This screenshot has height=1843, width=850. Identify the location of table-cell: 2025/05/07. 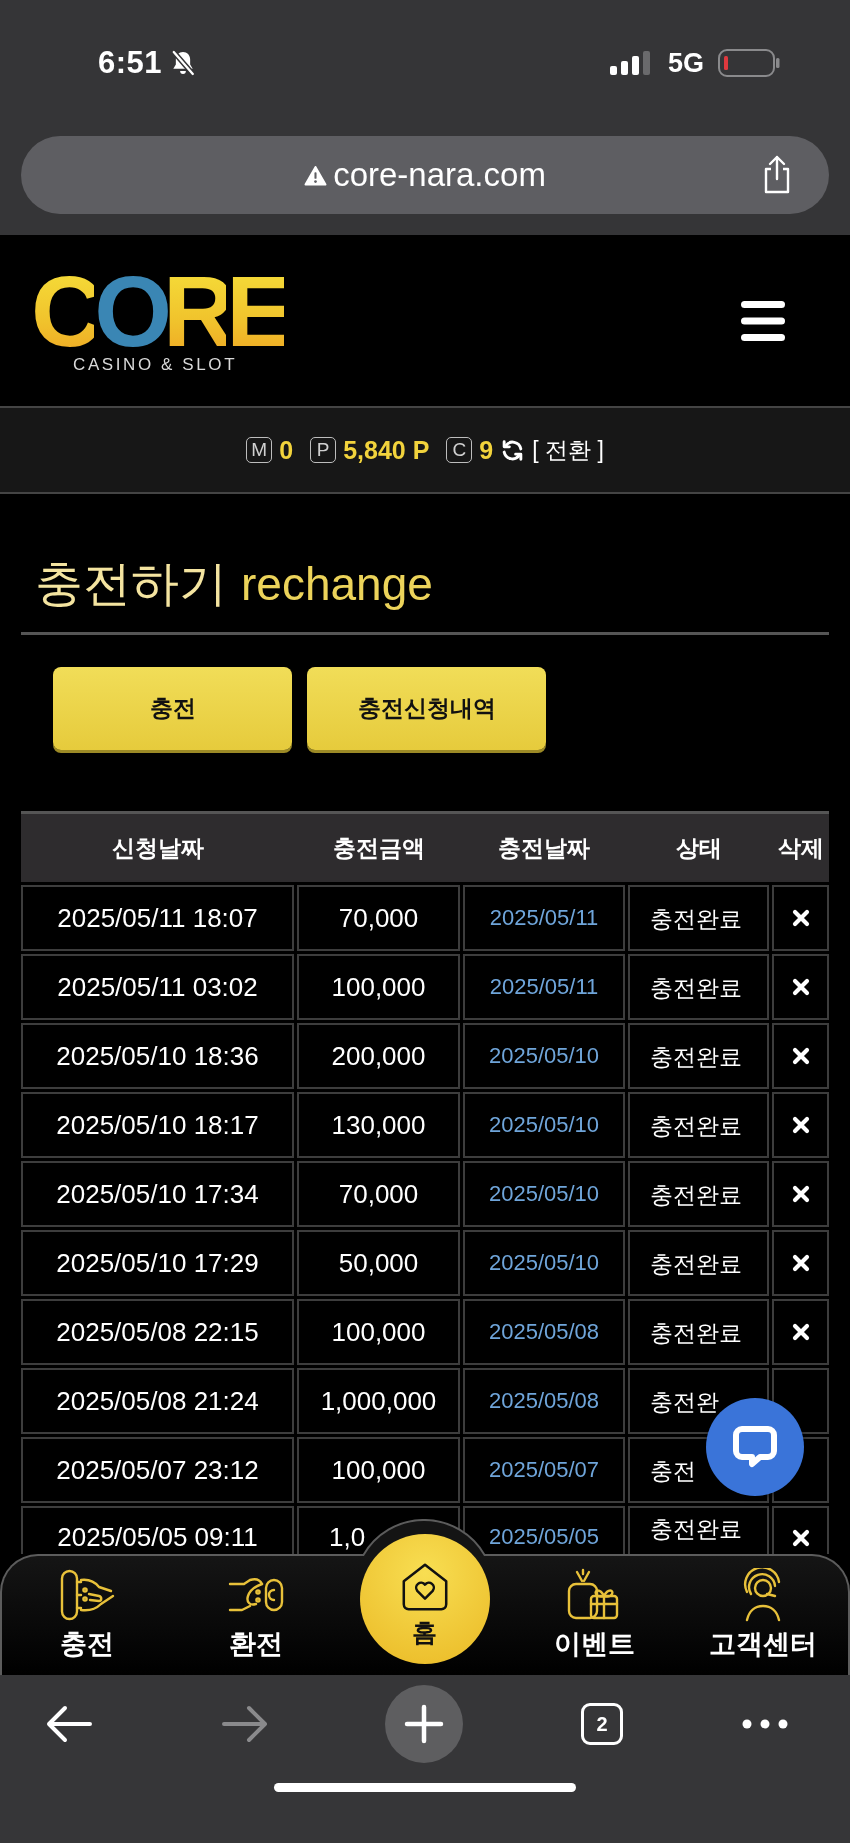
(544, 1470).